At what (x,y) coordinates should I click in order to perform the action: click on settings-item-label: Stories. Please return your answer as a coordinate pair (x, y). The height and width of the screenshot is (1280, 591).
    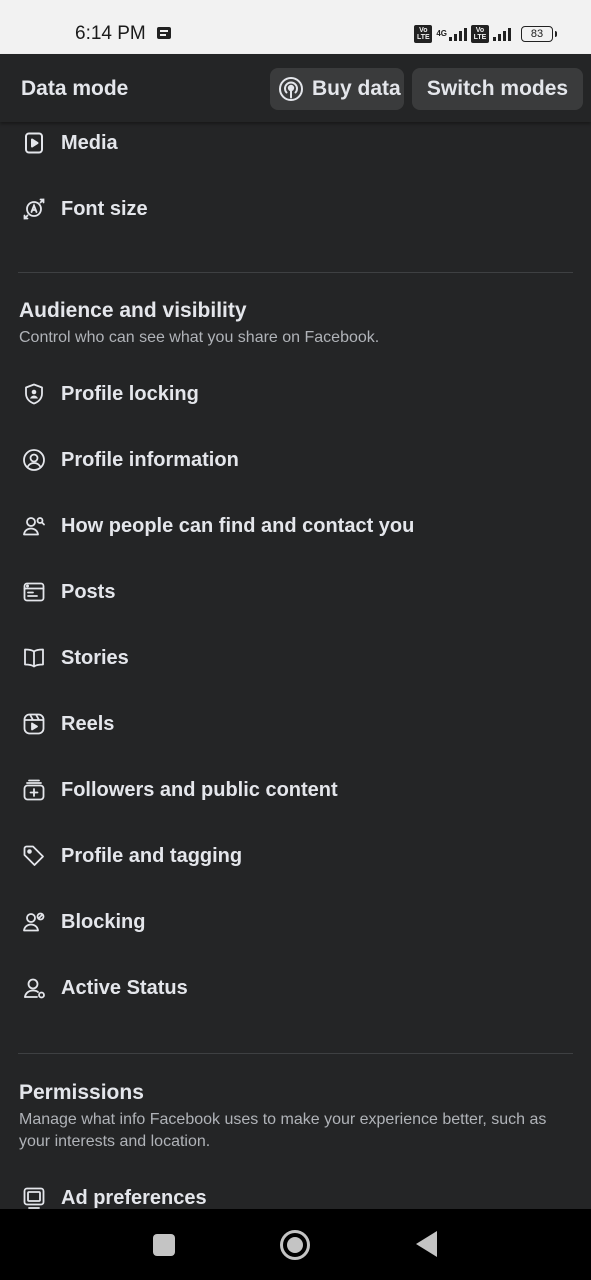
    Looking at the image, I should click on (95, 657).